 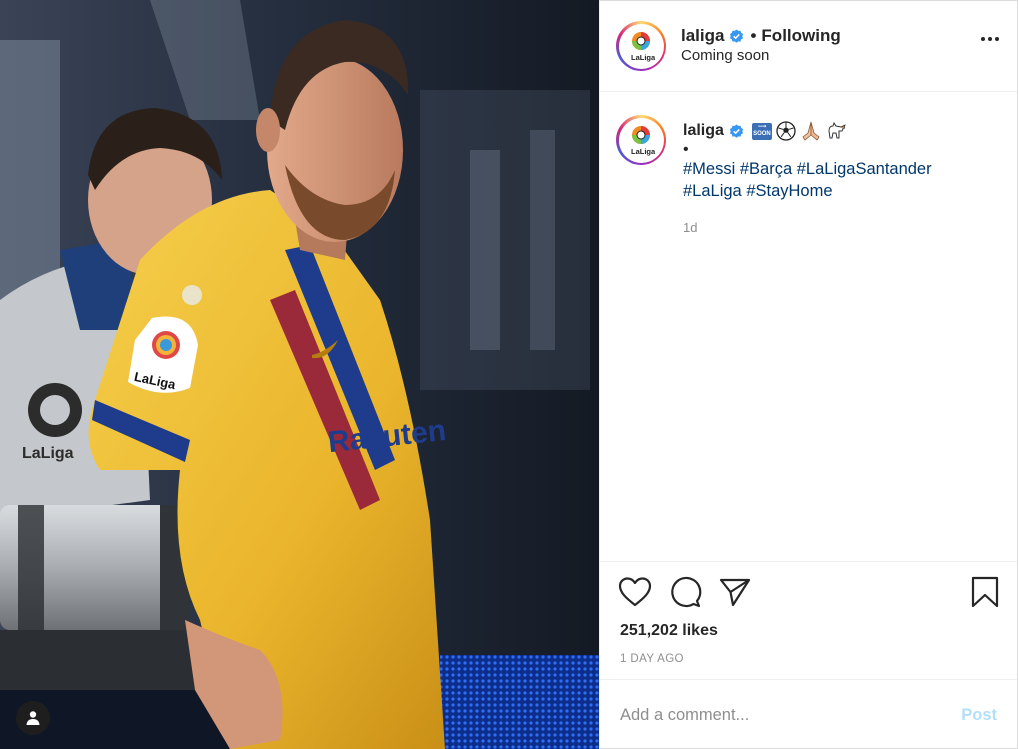 I want to click on folded-hands-emoji-icon, so click(x=811, y=131).